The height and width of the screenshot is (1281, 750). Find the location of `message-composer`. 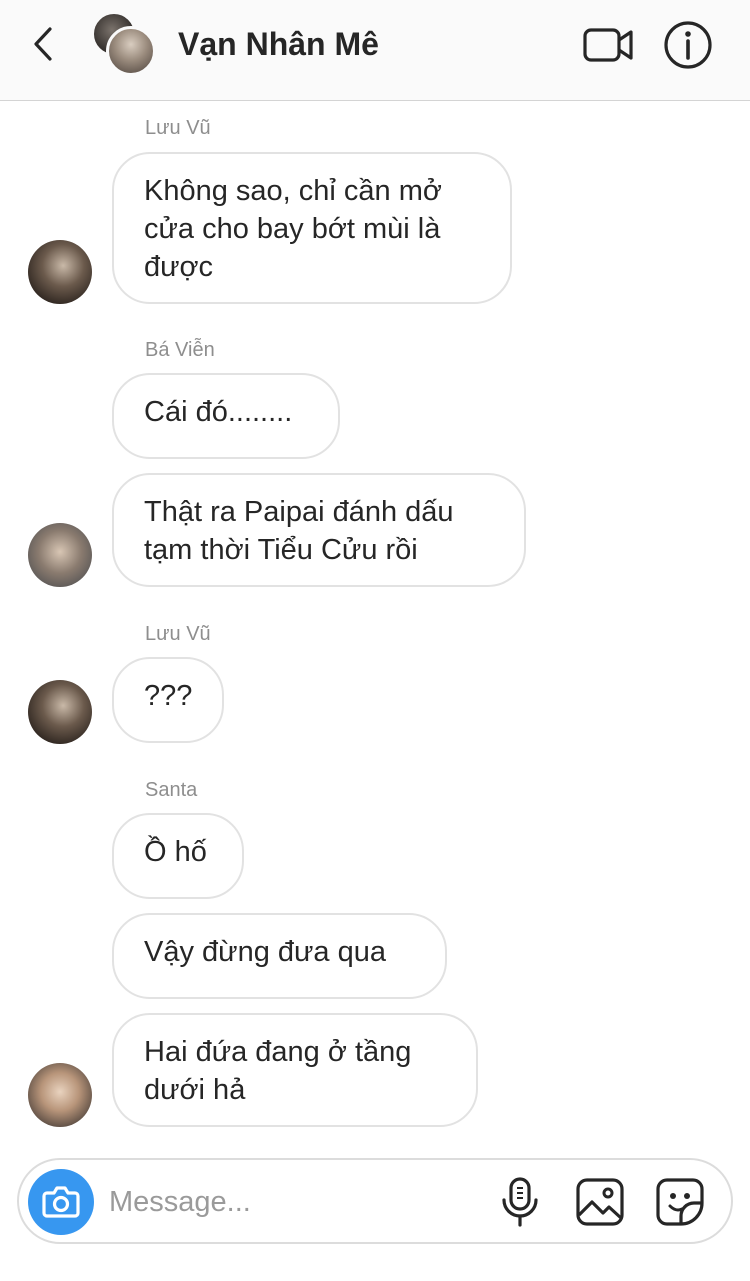

message-composer is located at coordinates (375, 1201).